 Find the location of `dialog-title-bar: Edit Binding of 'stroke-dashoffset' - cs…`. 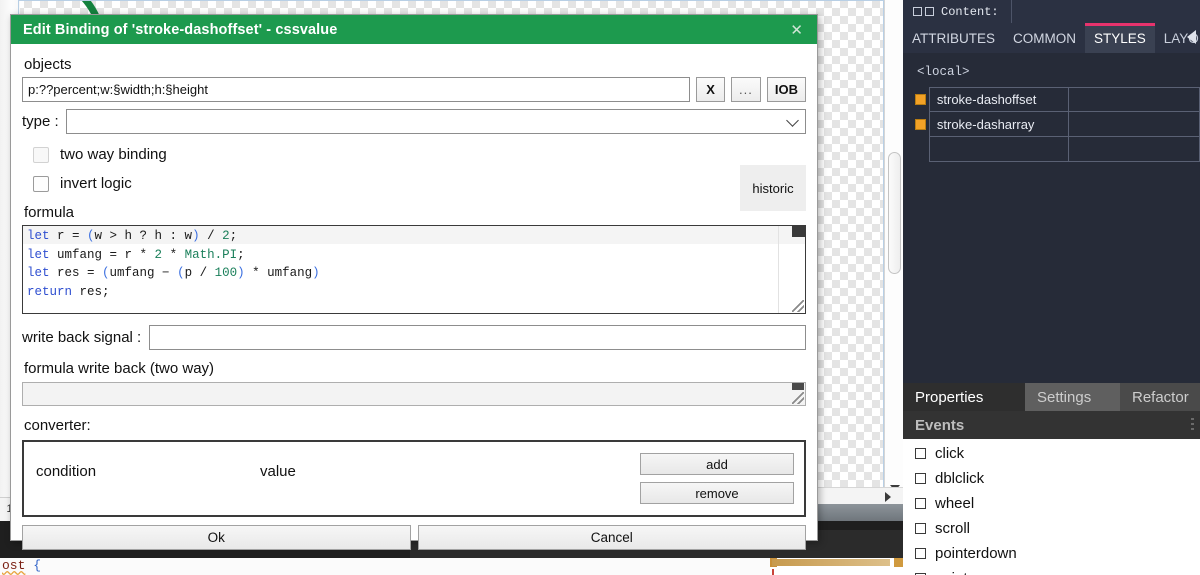

dialog-title-bar: Edit Binding of 'stroke-dashoffset' - cs… is located at coordinates (414, 29).